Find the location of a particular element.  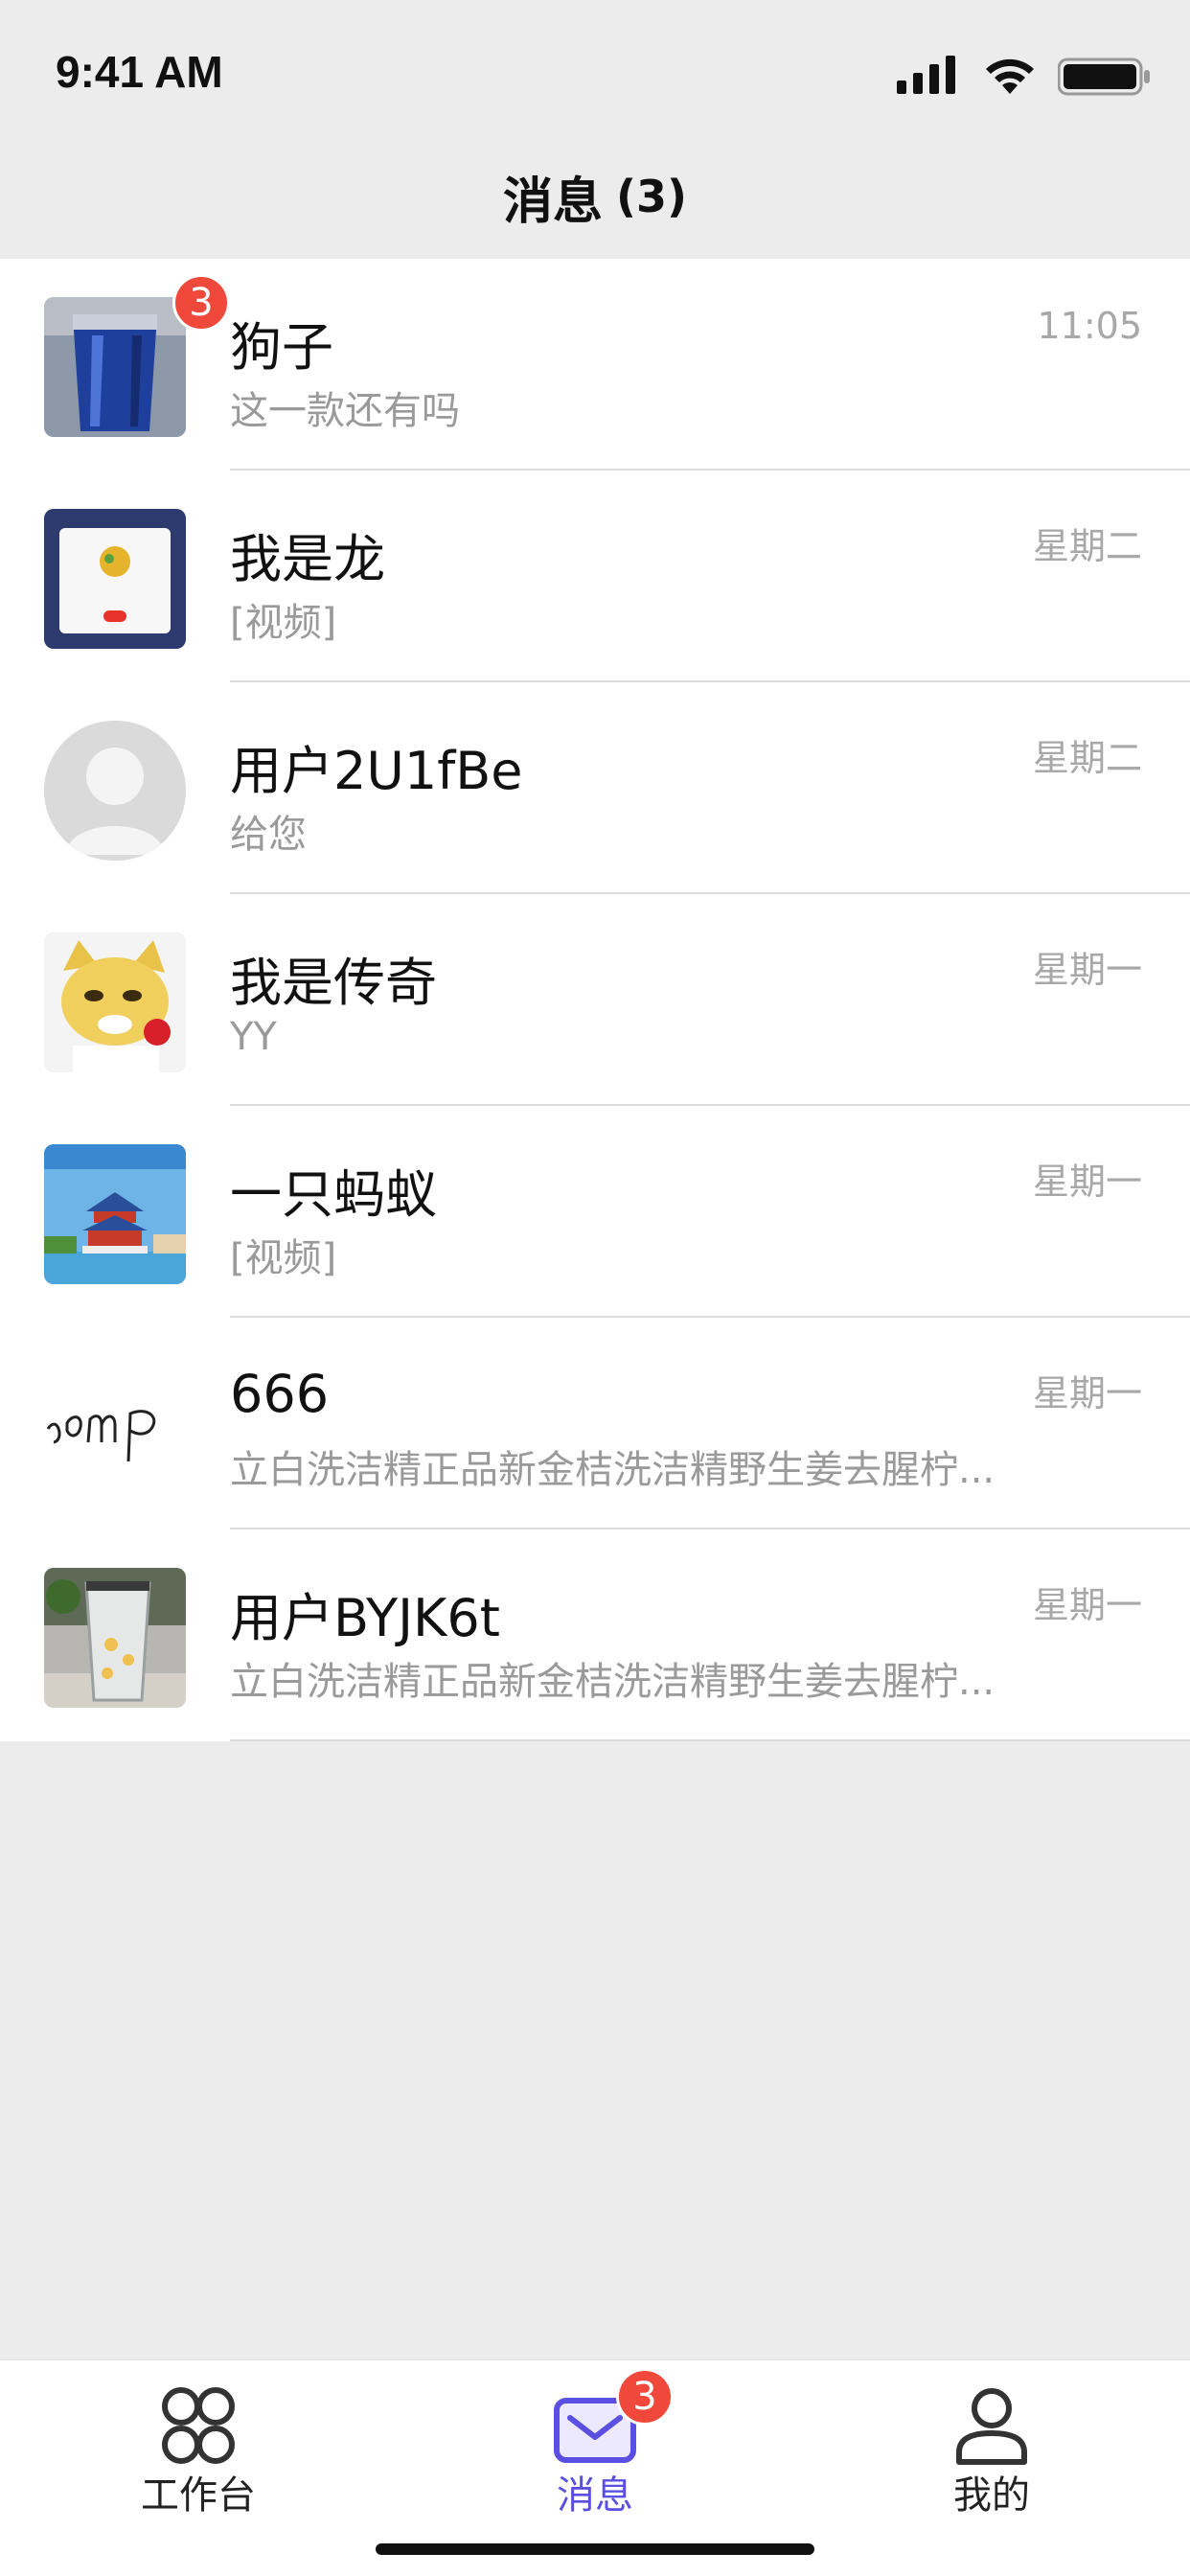

status-icons is located at coordinates (999, 76).